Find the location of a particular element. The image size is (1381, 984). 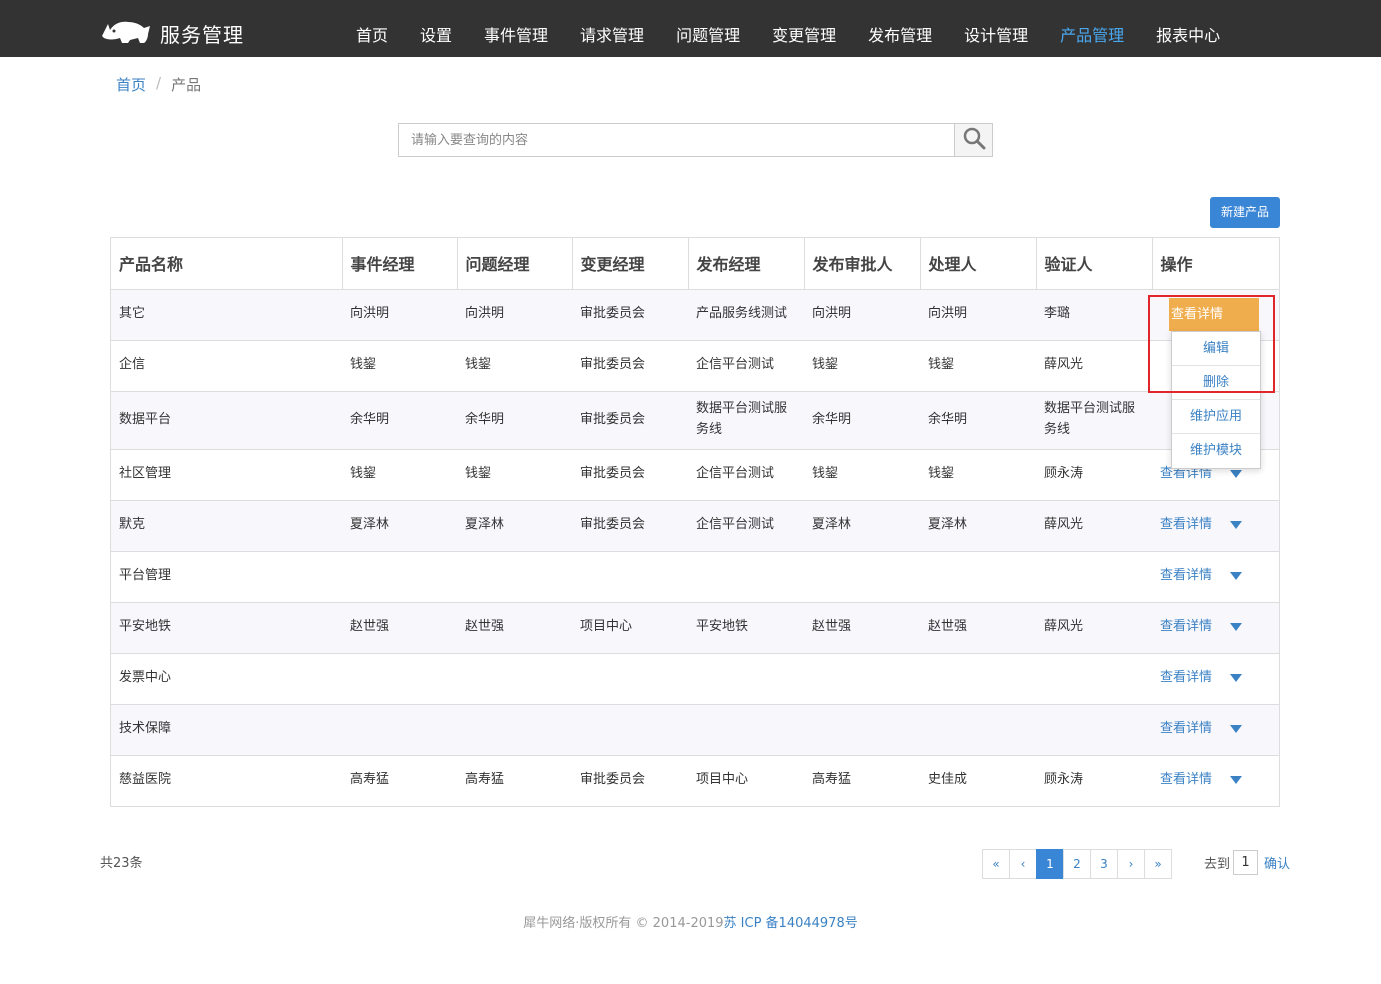

page-first-button: « is located at coordinates (996, 864).